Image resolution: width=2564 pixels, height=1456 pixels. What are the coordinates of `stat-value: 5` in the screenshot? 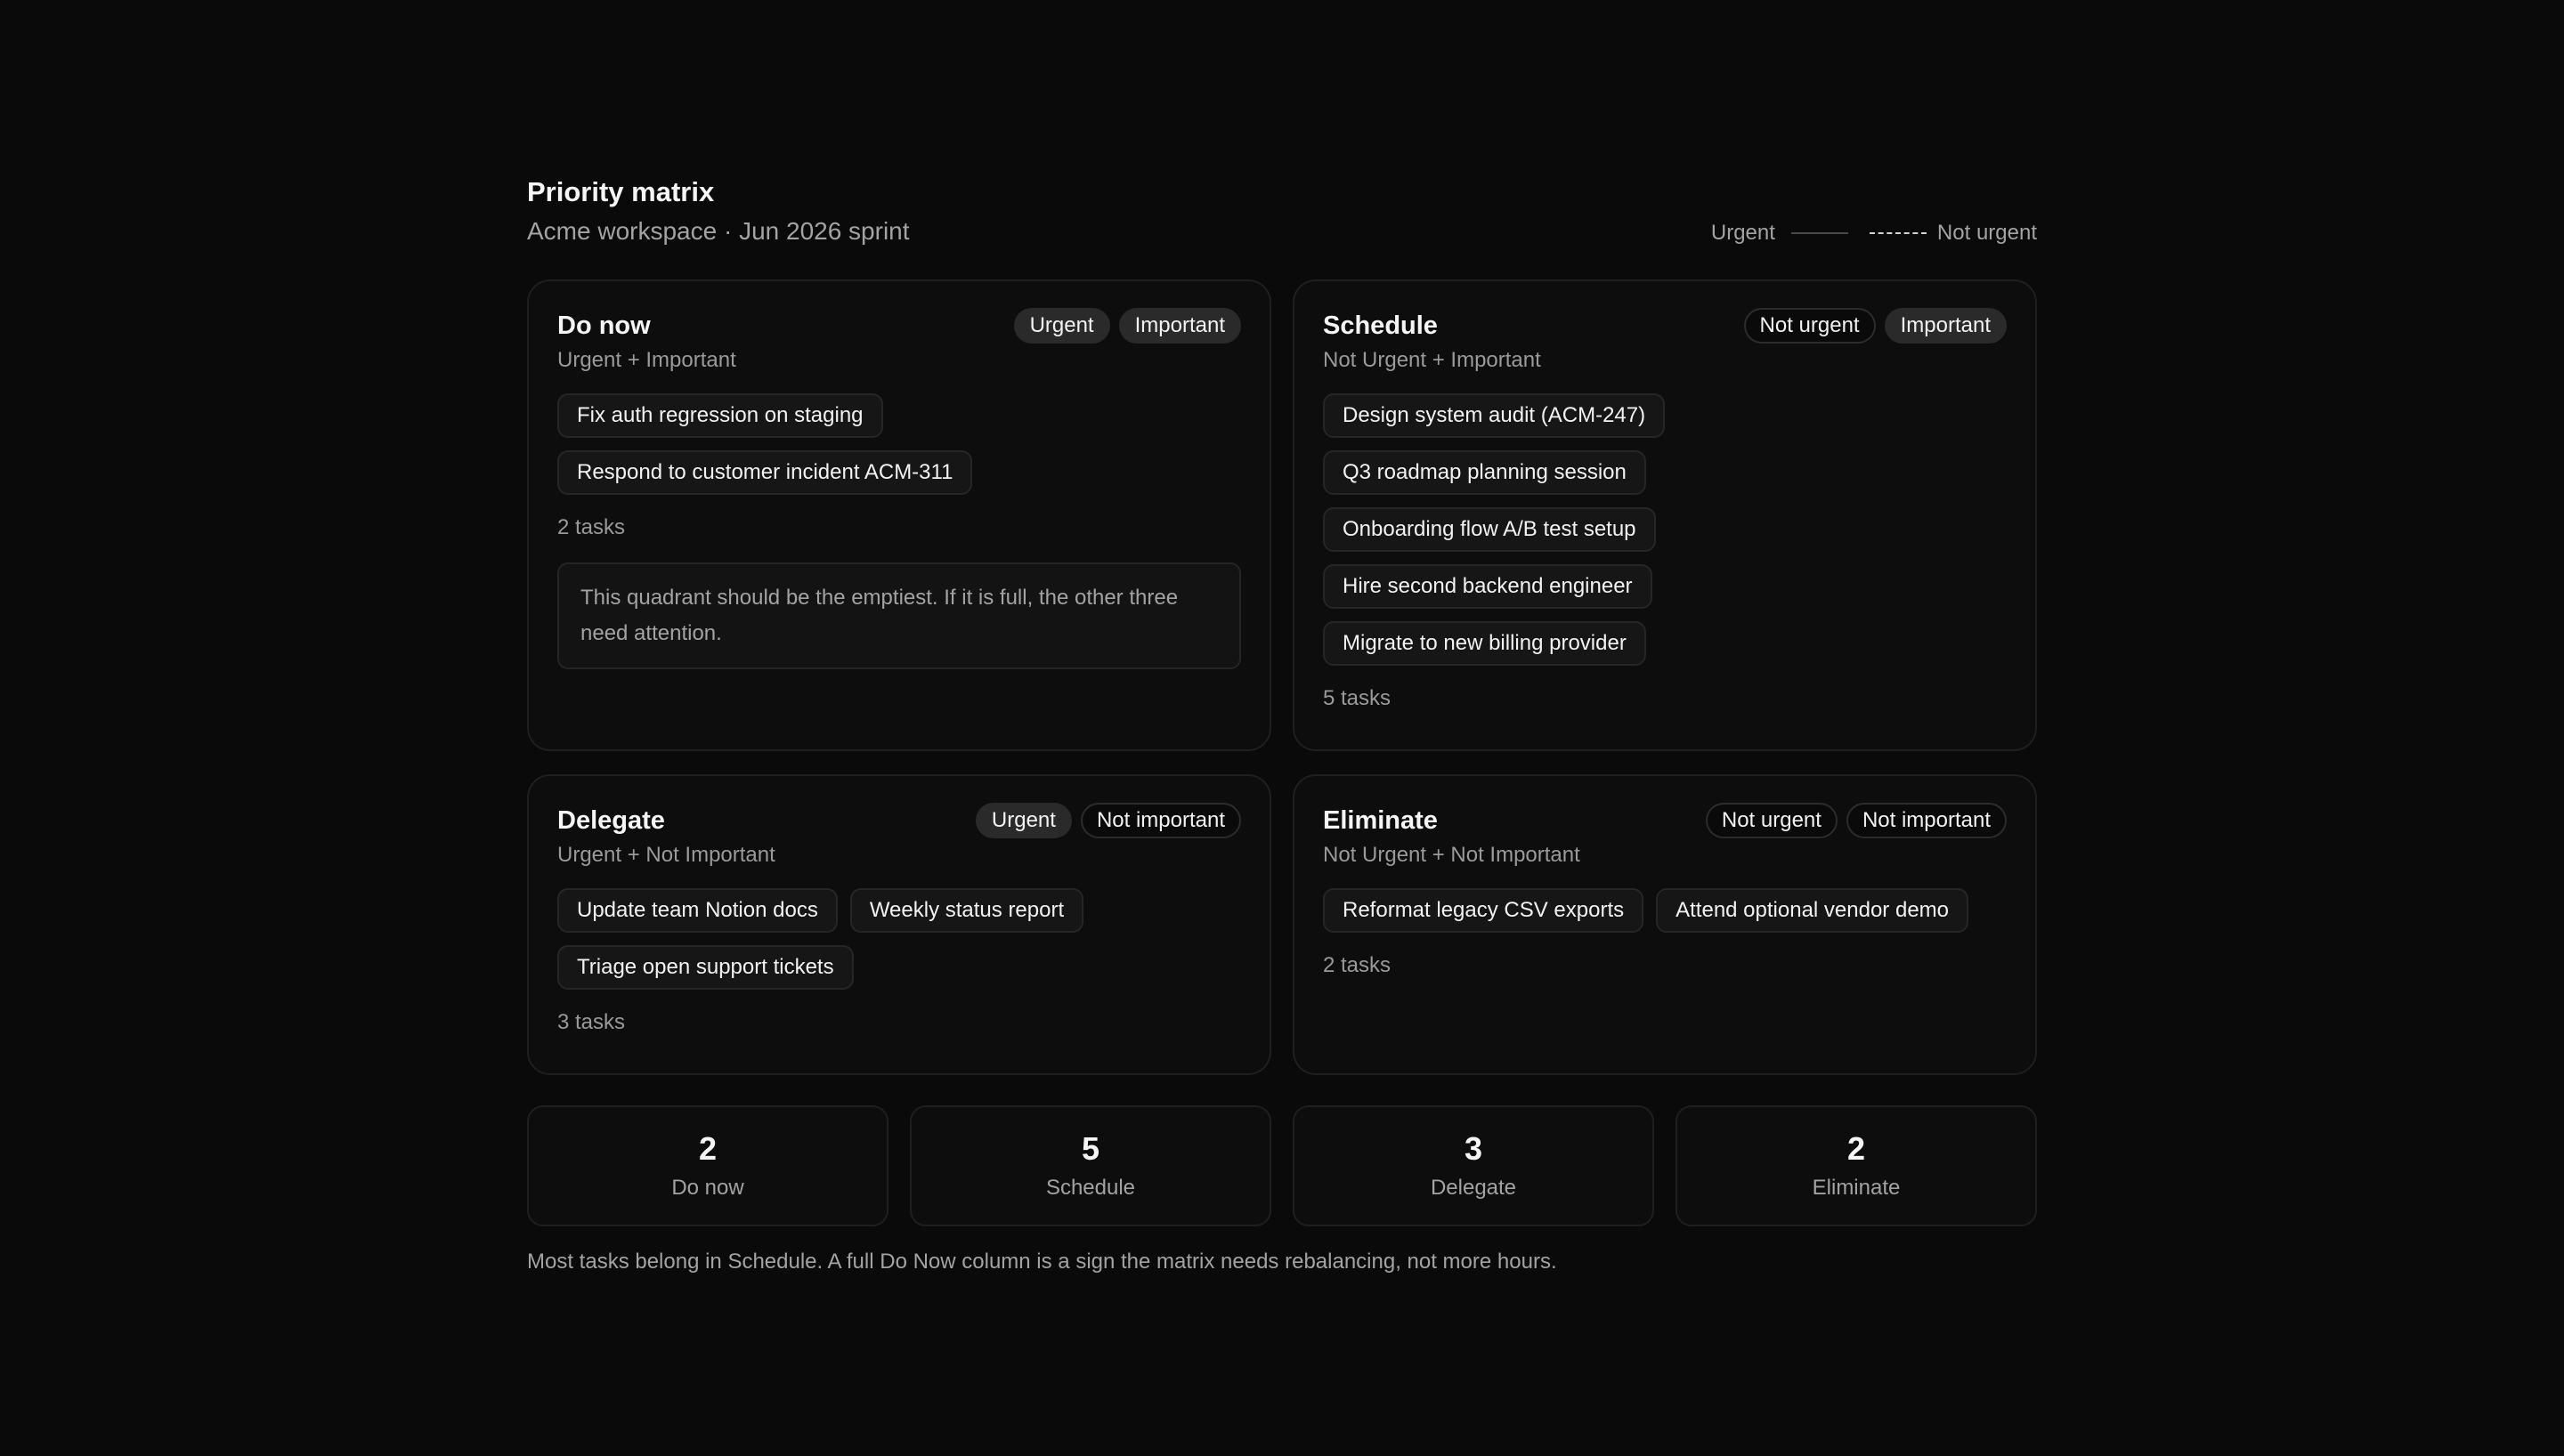 It's located at (1090, 1148).